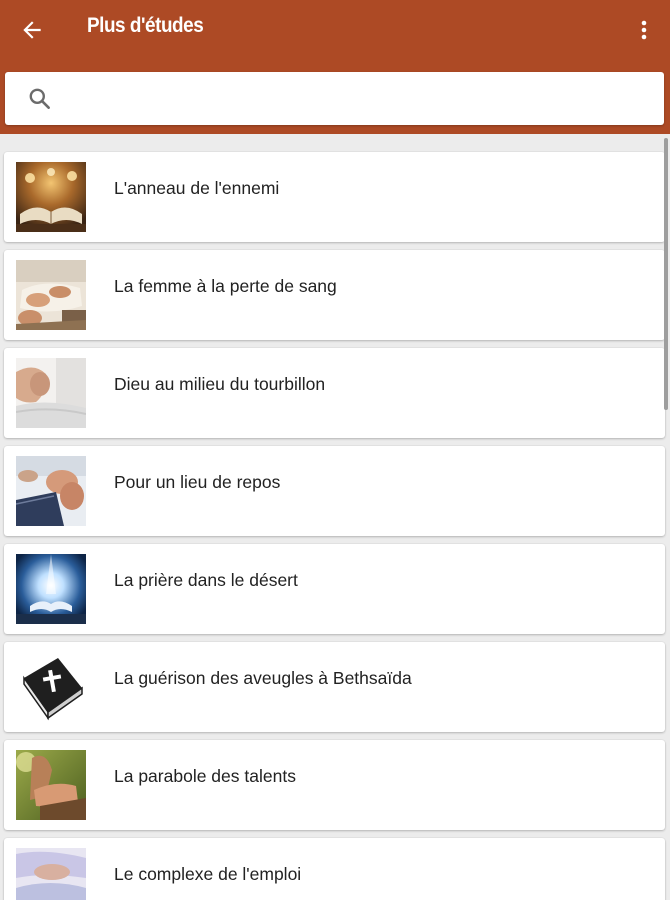 This screenshot has height=900, width=670. I want to click on list-item: La femme à la perte de sang, so click(334, 295).